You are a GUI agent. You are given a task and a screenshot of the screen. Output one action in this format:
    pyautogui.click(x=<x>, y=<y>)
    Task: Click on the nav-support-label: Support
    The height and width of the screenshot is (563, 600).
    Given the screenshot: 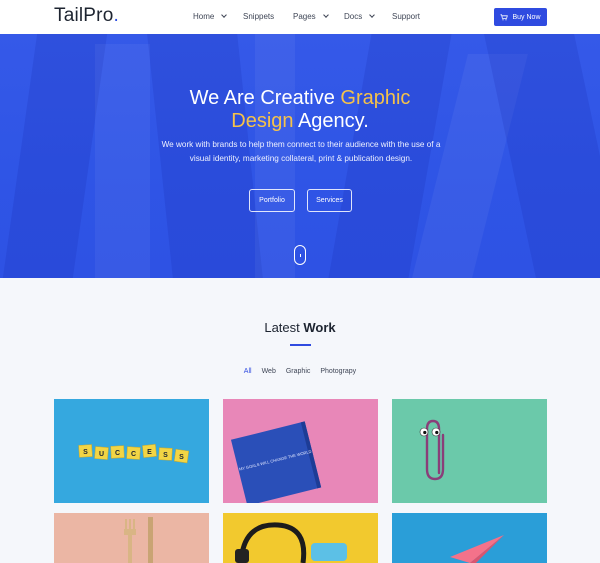 What is the action you would take?
    pyautogui.click(x=406, y=16)
    